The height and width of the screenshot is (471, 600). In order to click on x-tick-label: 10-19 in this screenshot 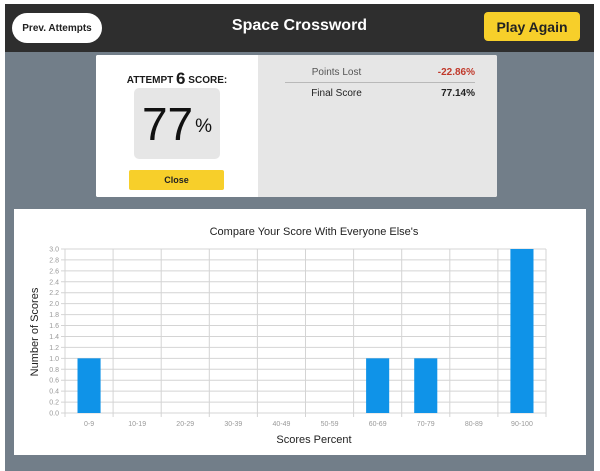, I will do `click(137, 424)`.